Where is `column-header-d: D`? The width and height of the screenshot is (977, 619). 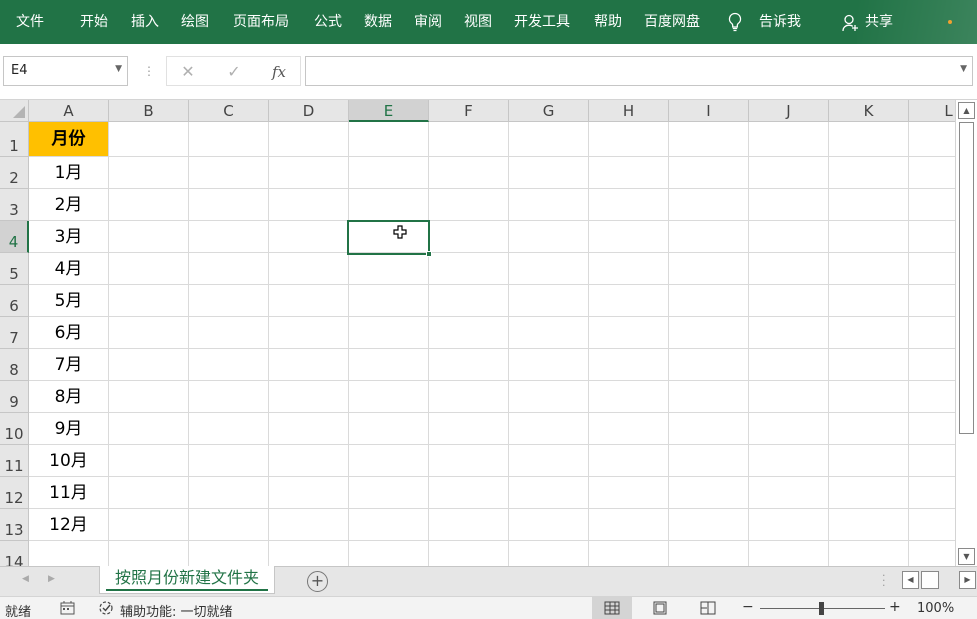 column-header-d: D is located at coordinates (309, 111).